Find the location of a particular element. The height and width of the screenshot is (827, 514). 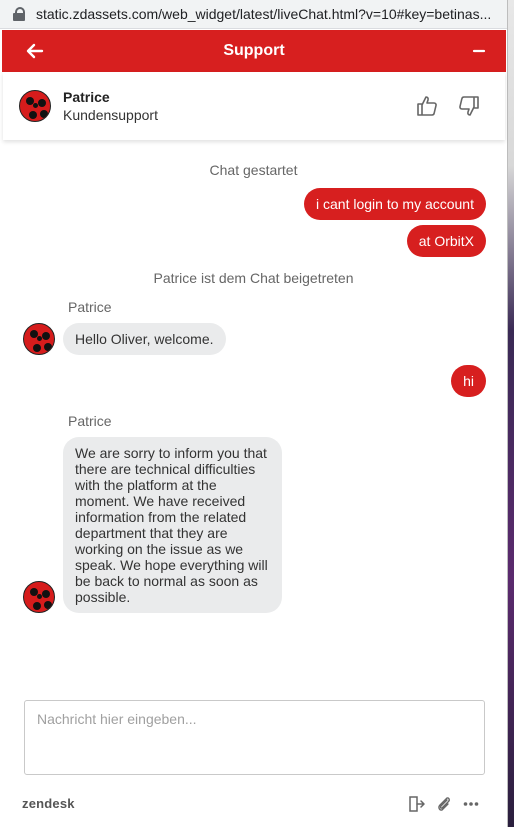

zendesk-logo: zendesk is located at coordinates (48, 803).